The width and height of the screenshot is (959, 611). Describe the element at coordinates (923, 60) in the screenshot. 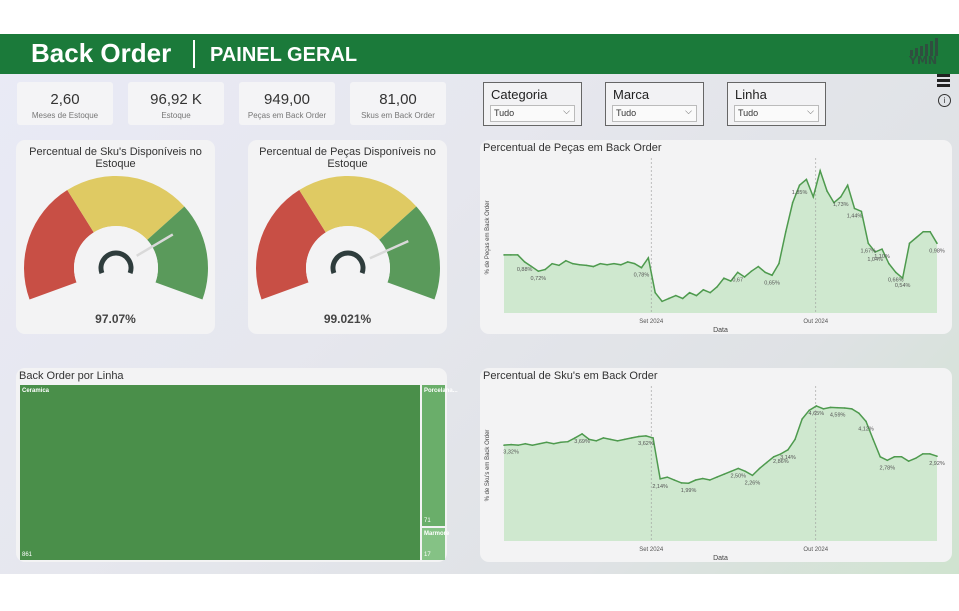

I see `logo-text: YMN` at that location.